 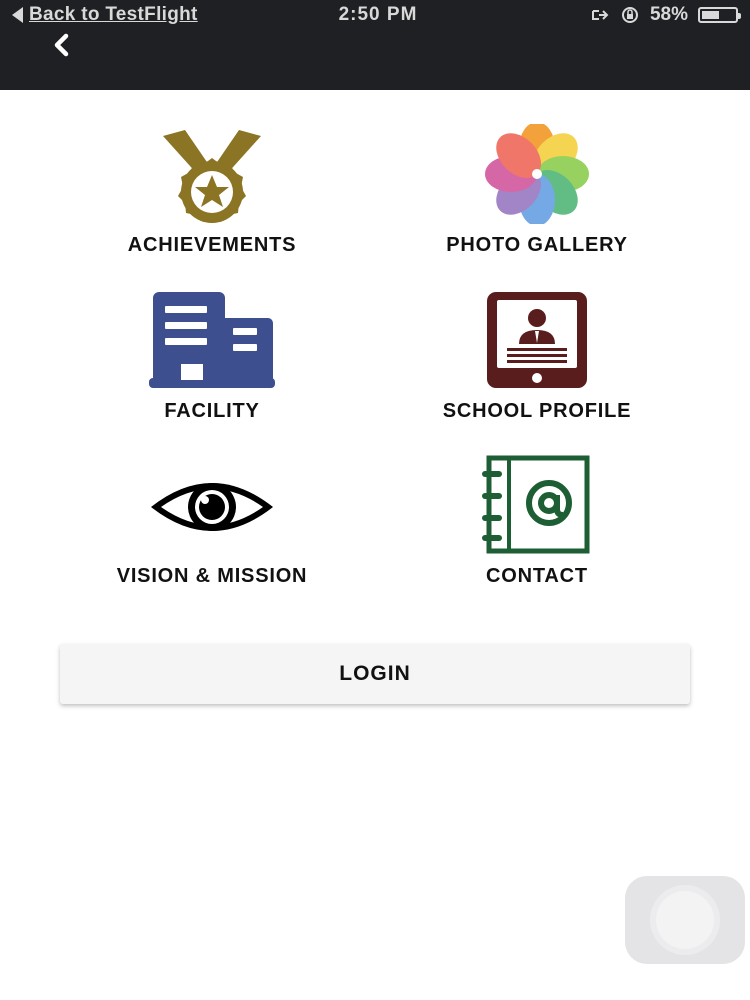 I want to click on photos-flower-icon, so click(x=537, y=174).